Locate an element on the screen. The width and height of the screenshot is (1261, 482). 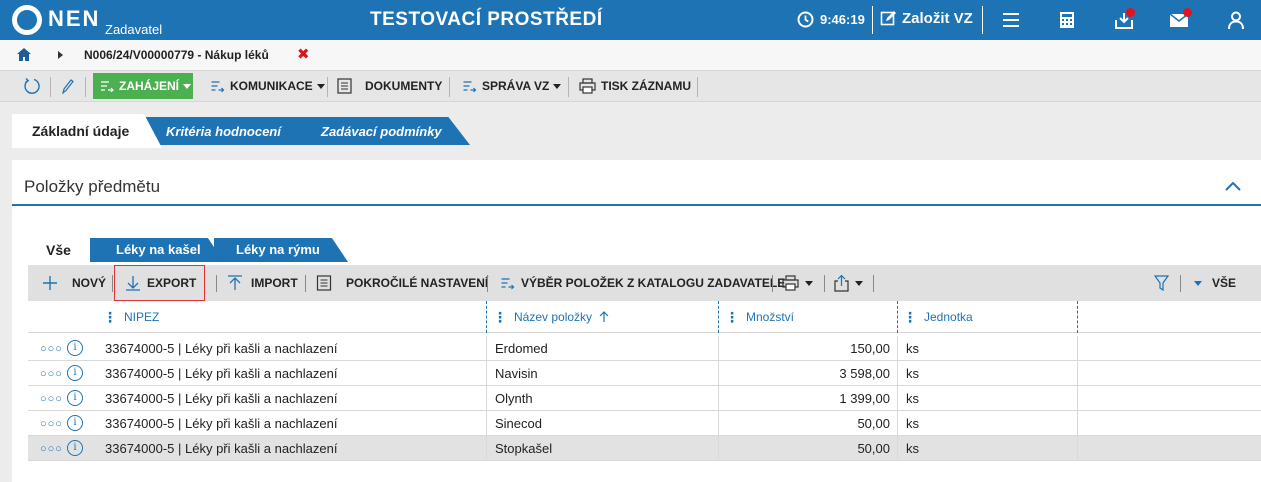
nen-logo: NEN is located at coordinates (56, 20).